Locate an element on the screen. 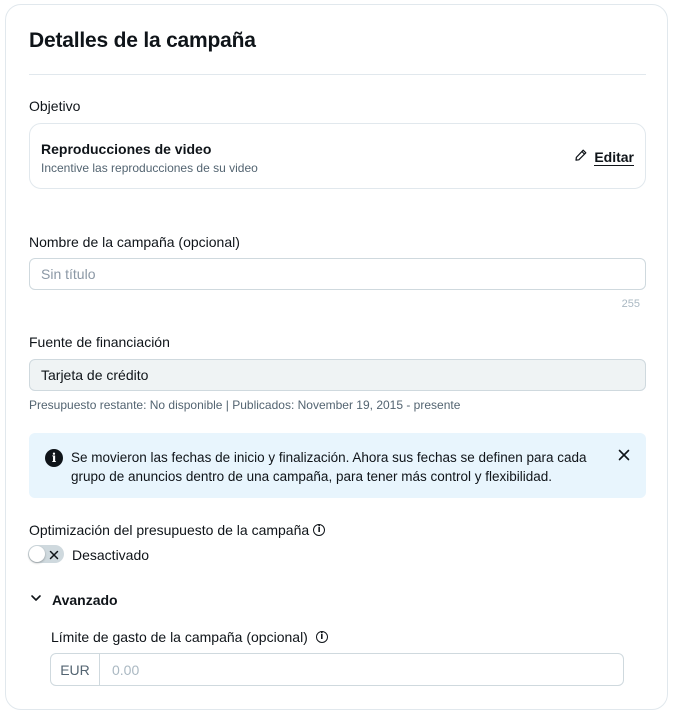 The height and width of the screenshot is (715, 680). objective-label: Objetivo is located at coordinates (55, 106).